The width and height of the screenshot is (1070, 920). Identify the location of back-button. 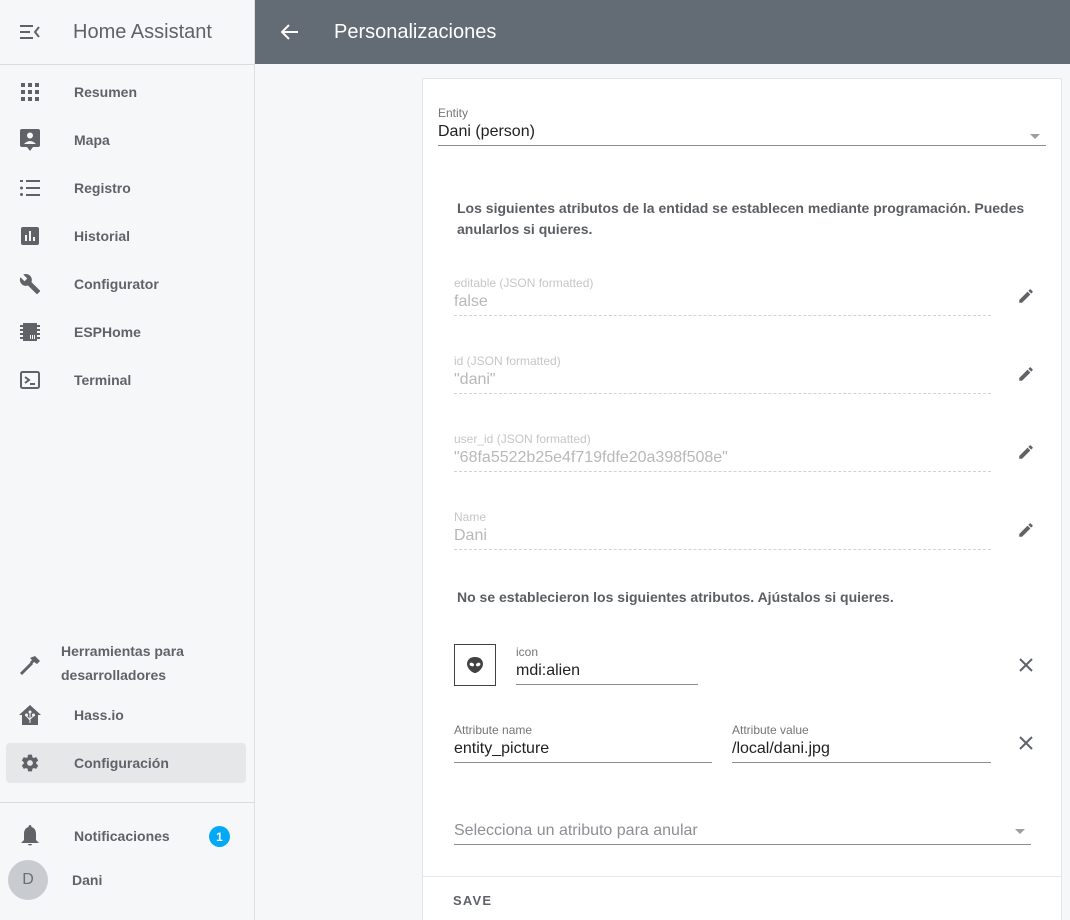
(290, 32).